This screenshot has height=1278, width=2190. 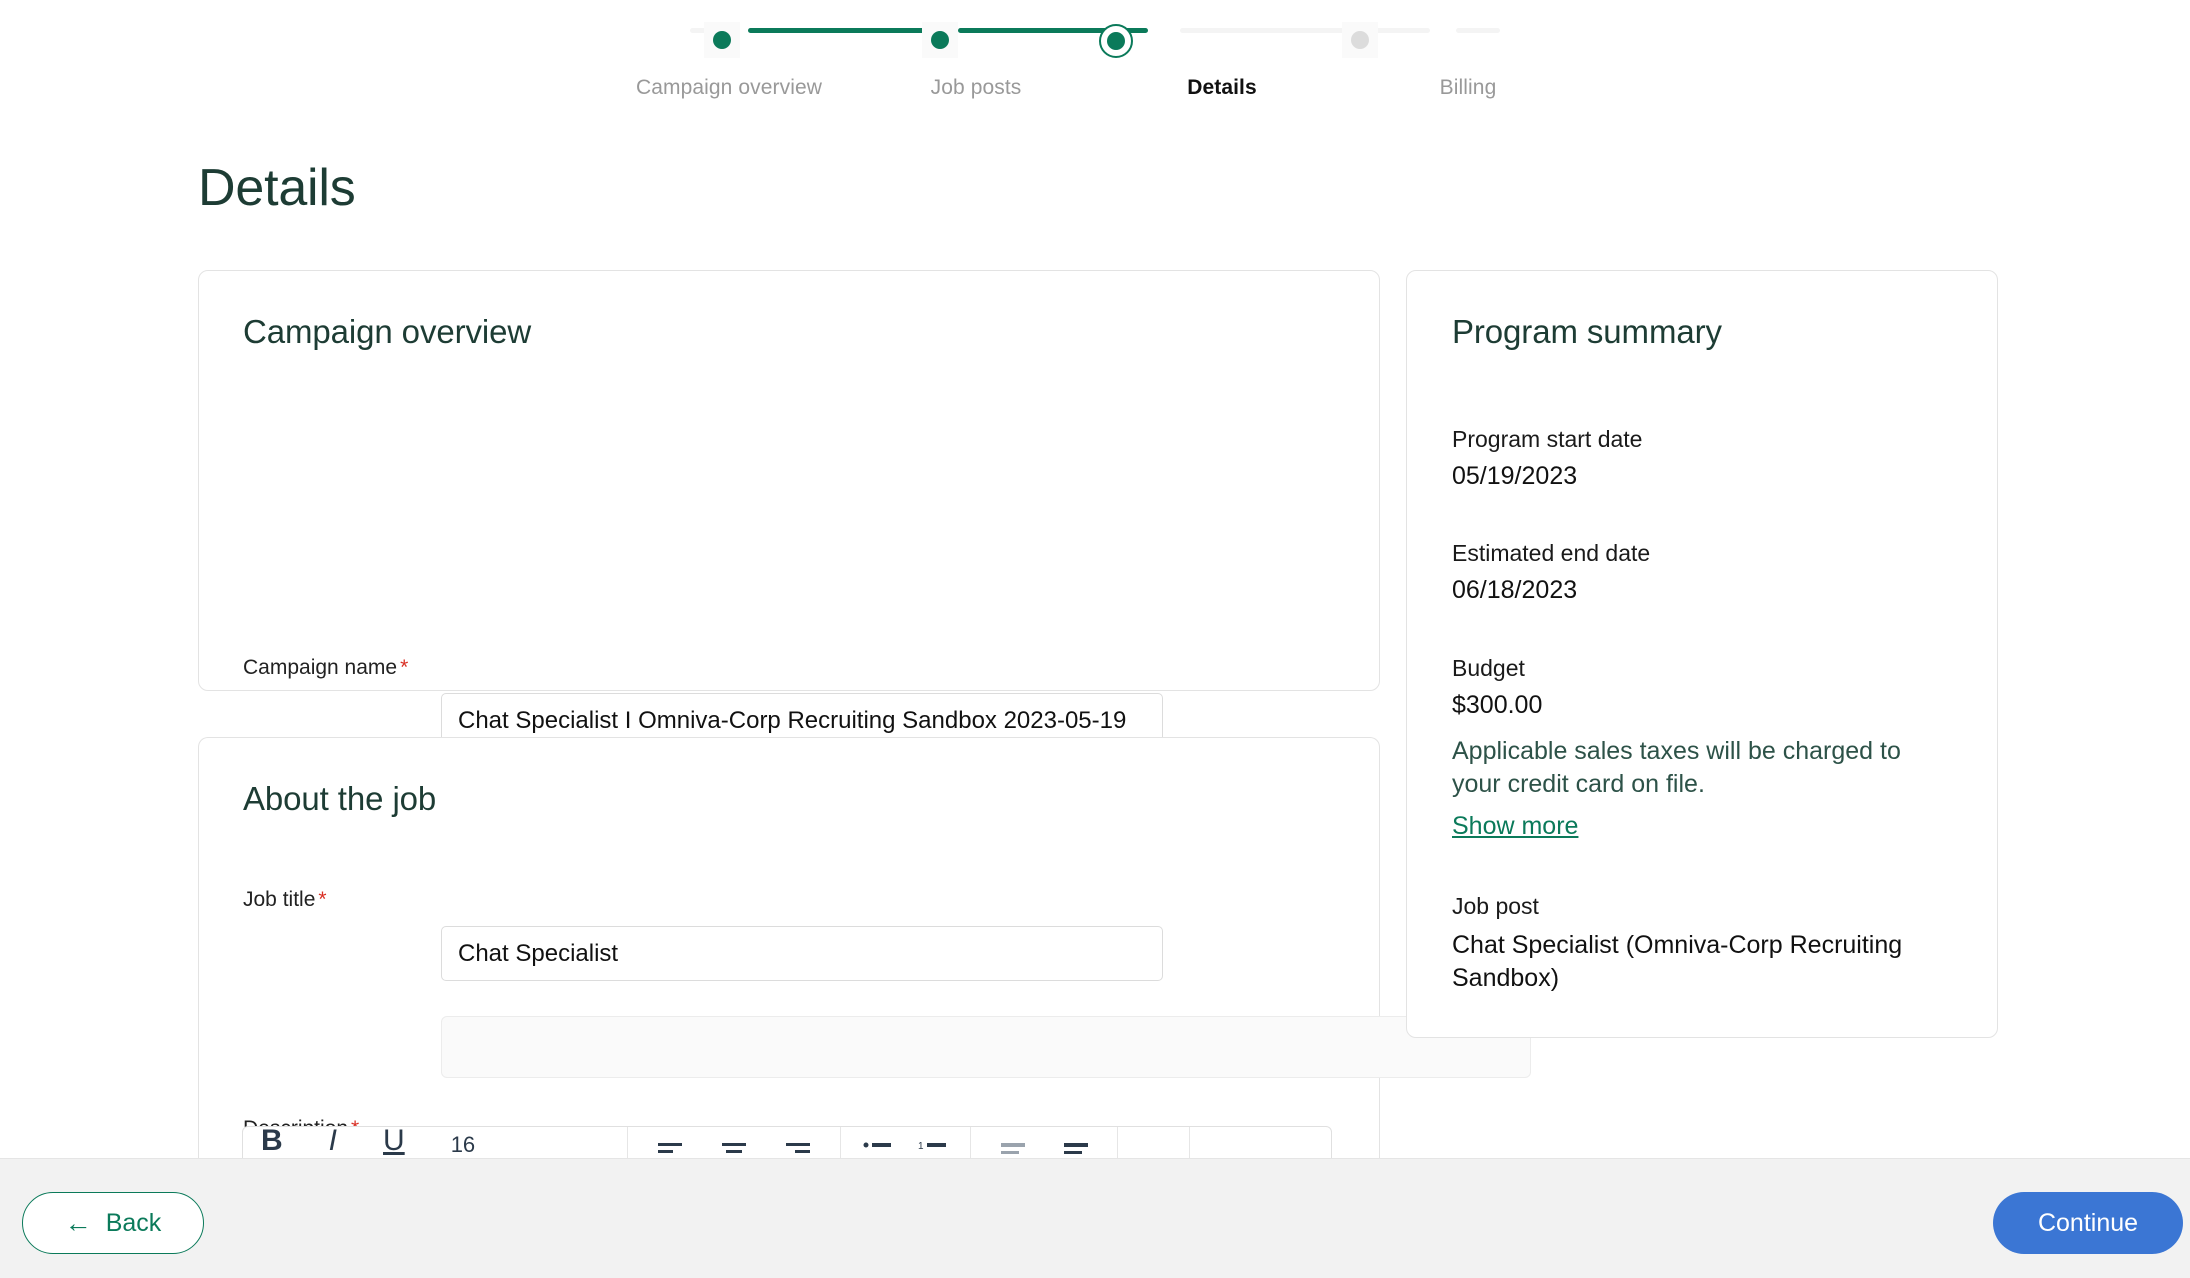 I want to click on dot-empty-icon, so click(x=1360, y=40).